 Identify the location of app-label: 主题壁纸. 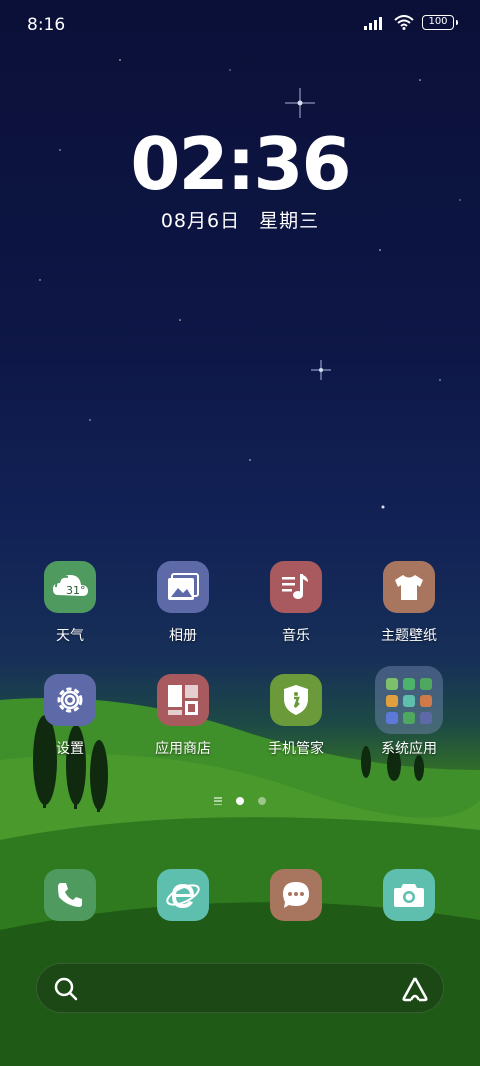
(409, 636).